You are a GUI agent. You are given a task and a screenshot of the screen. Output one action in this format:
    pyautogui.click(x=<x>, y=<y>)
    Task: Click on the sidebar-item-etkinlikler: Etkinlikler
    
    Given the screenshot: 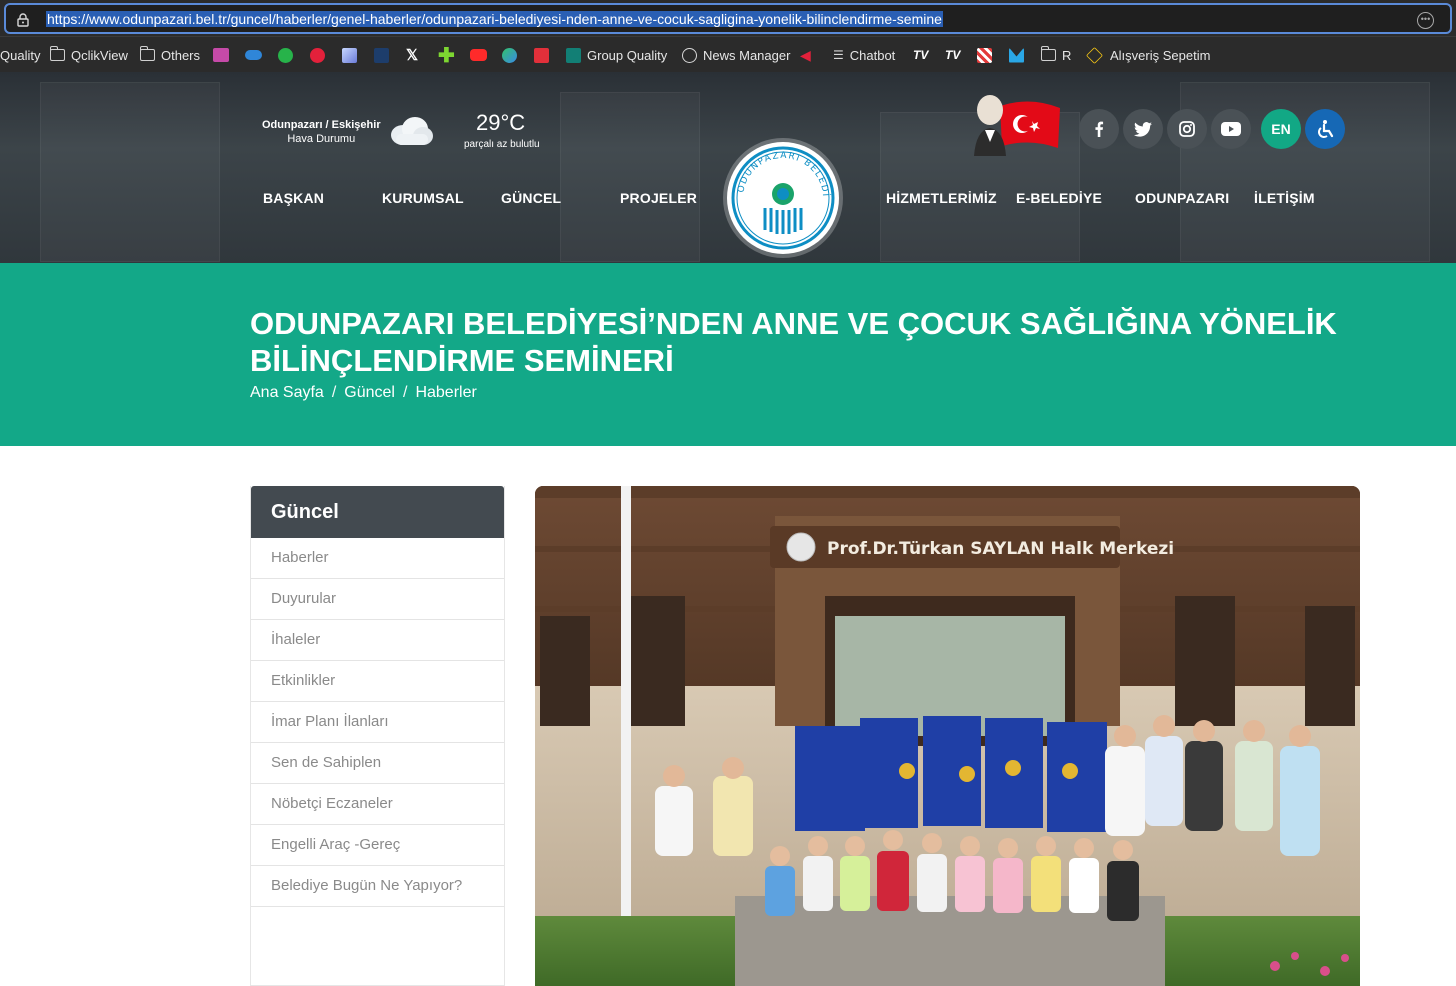 What is the action you would take?
    pyautogui.click(x=377, y=681)
    